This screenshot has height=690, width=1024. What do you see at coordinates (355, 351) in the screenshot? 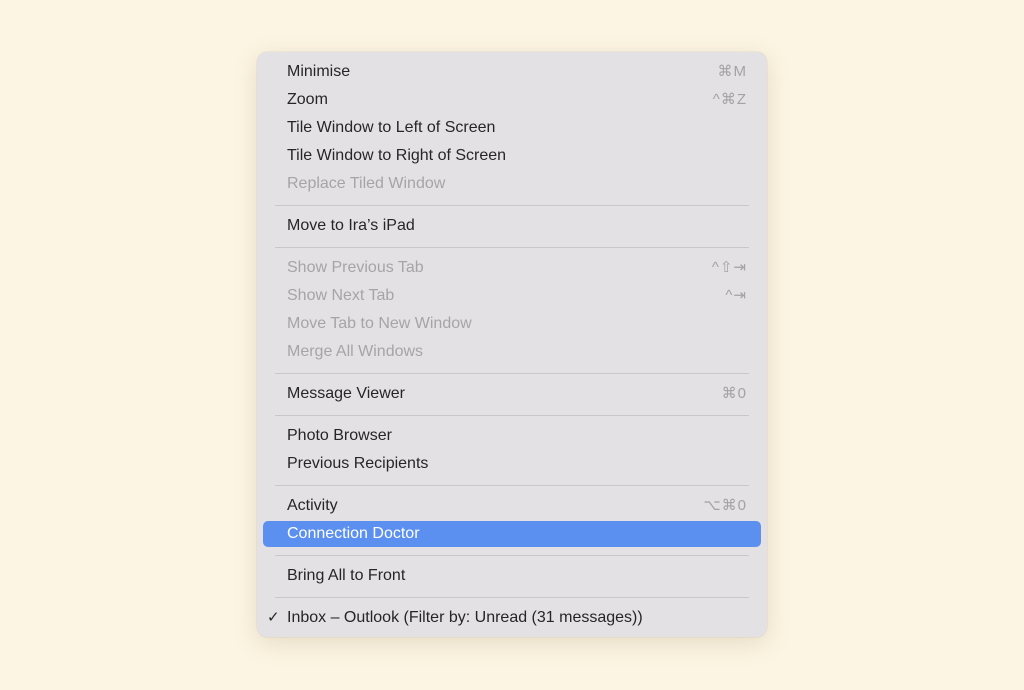
I see `menu-item-label: Merge All Windows` at bounding box center [355, 351].